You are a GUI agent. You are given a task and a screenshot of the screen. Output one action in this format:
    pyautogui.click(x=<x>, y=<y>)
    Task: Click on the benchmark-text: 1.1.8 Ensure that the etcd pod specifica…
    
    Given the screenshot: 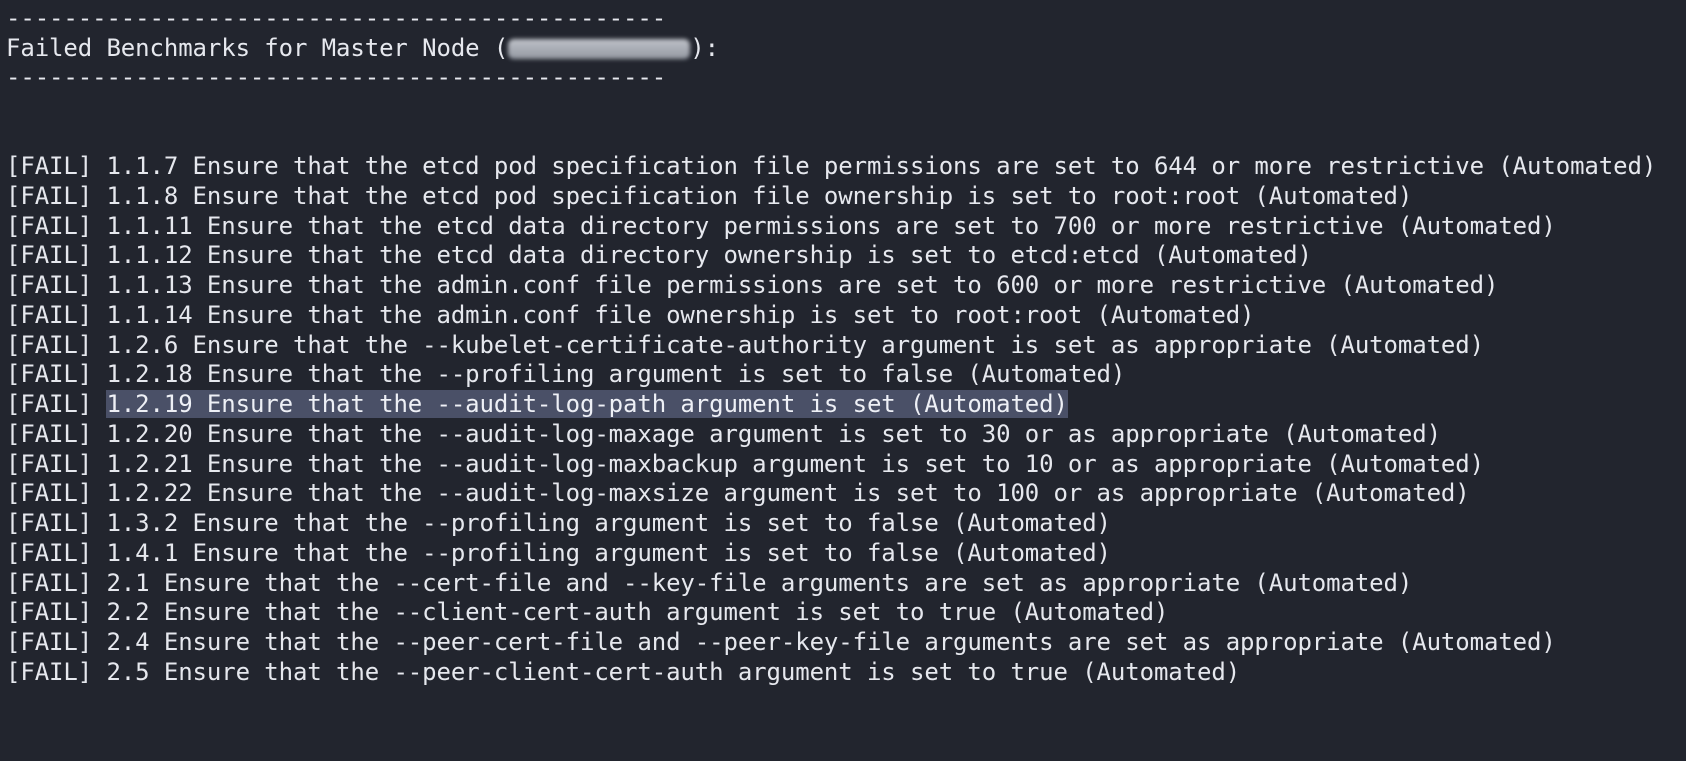 What is the action you would take?
    pyautogui.click(x=759, y=195)
    